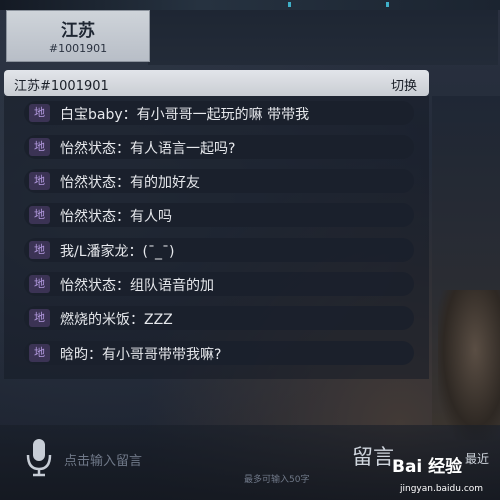 This screenshot has width=500, height=500. What do you see at coordinates (78, 48) in the screenshot?
I see `channel-id: #1001901` at bounding box center [78, 48].